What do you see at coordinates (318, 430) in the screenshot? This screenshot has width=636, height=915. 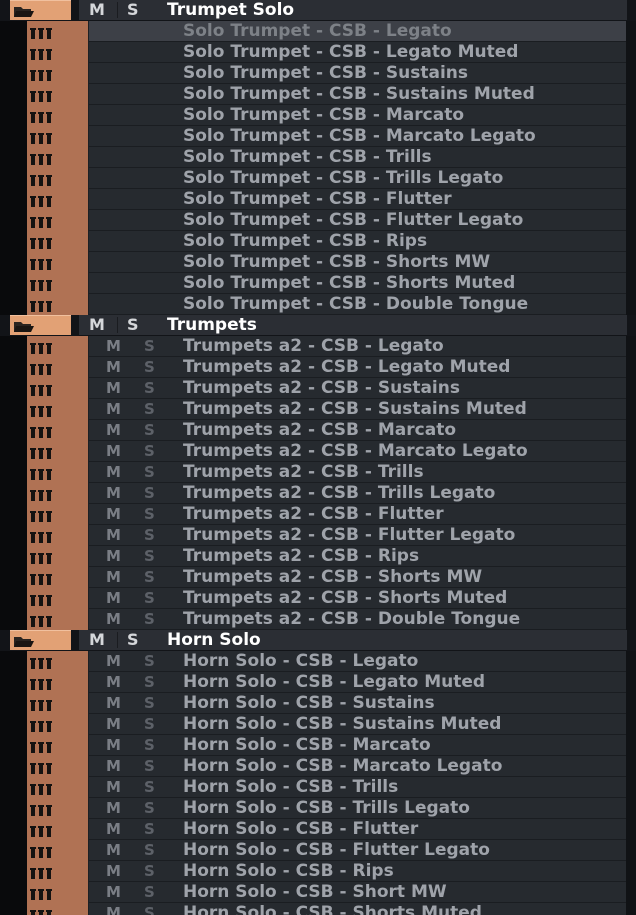 I see `track-row: M S Trumpets a2 - CSB - Marcato` at bounding box center [318, 430].